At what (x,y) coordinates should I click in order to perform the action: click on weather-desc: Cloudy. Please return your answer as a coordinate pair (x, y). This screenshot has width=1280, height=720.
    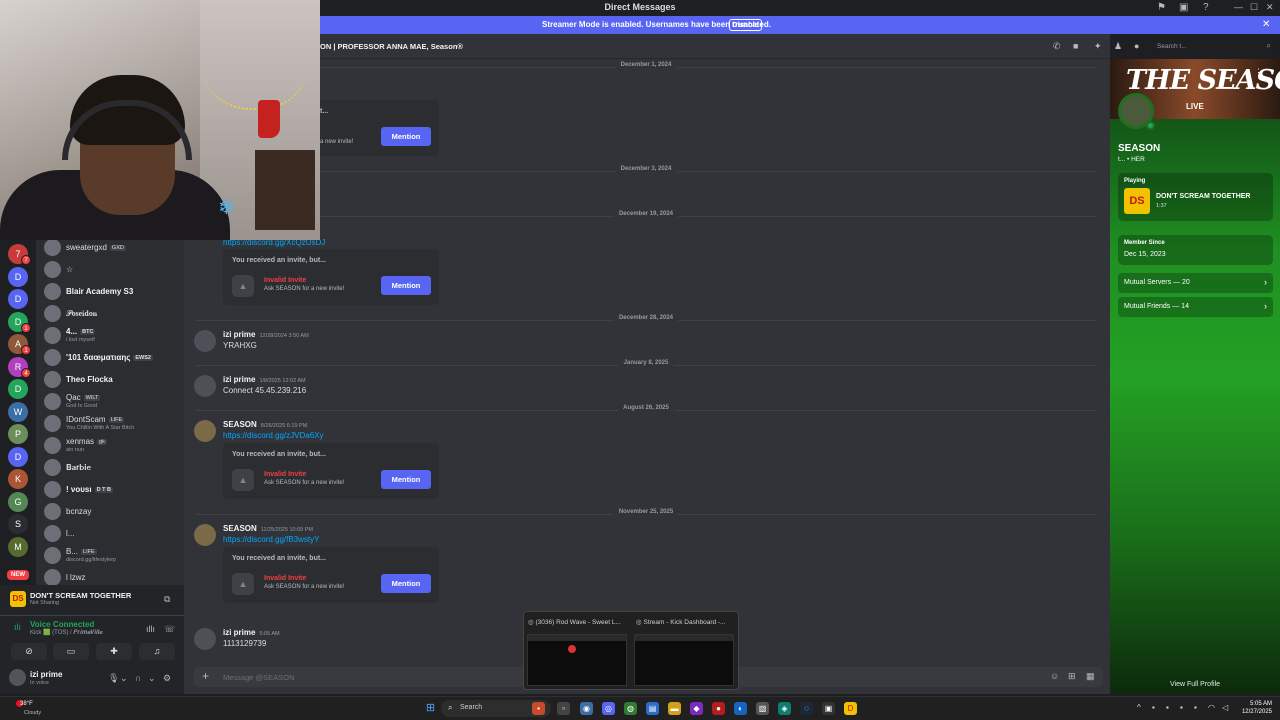
    Looking at the image, I should click on (32, 713).